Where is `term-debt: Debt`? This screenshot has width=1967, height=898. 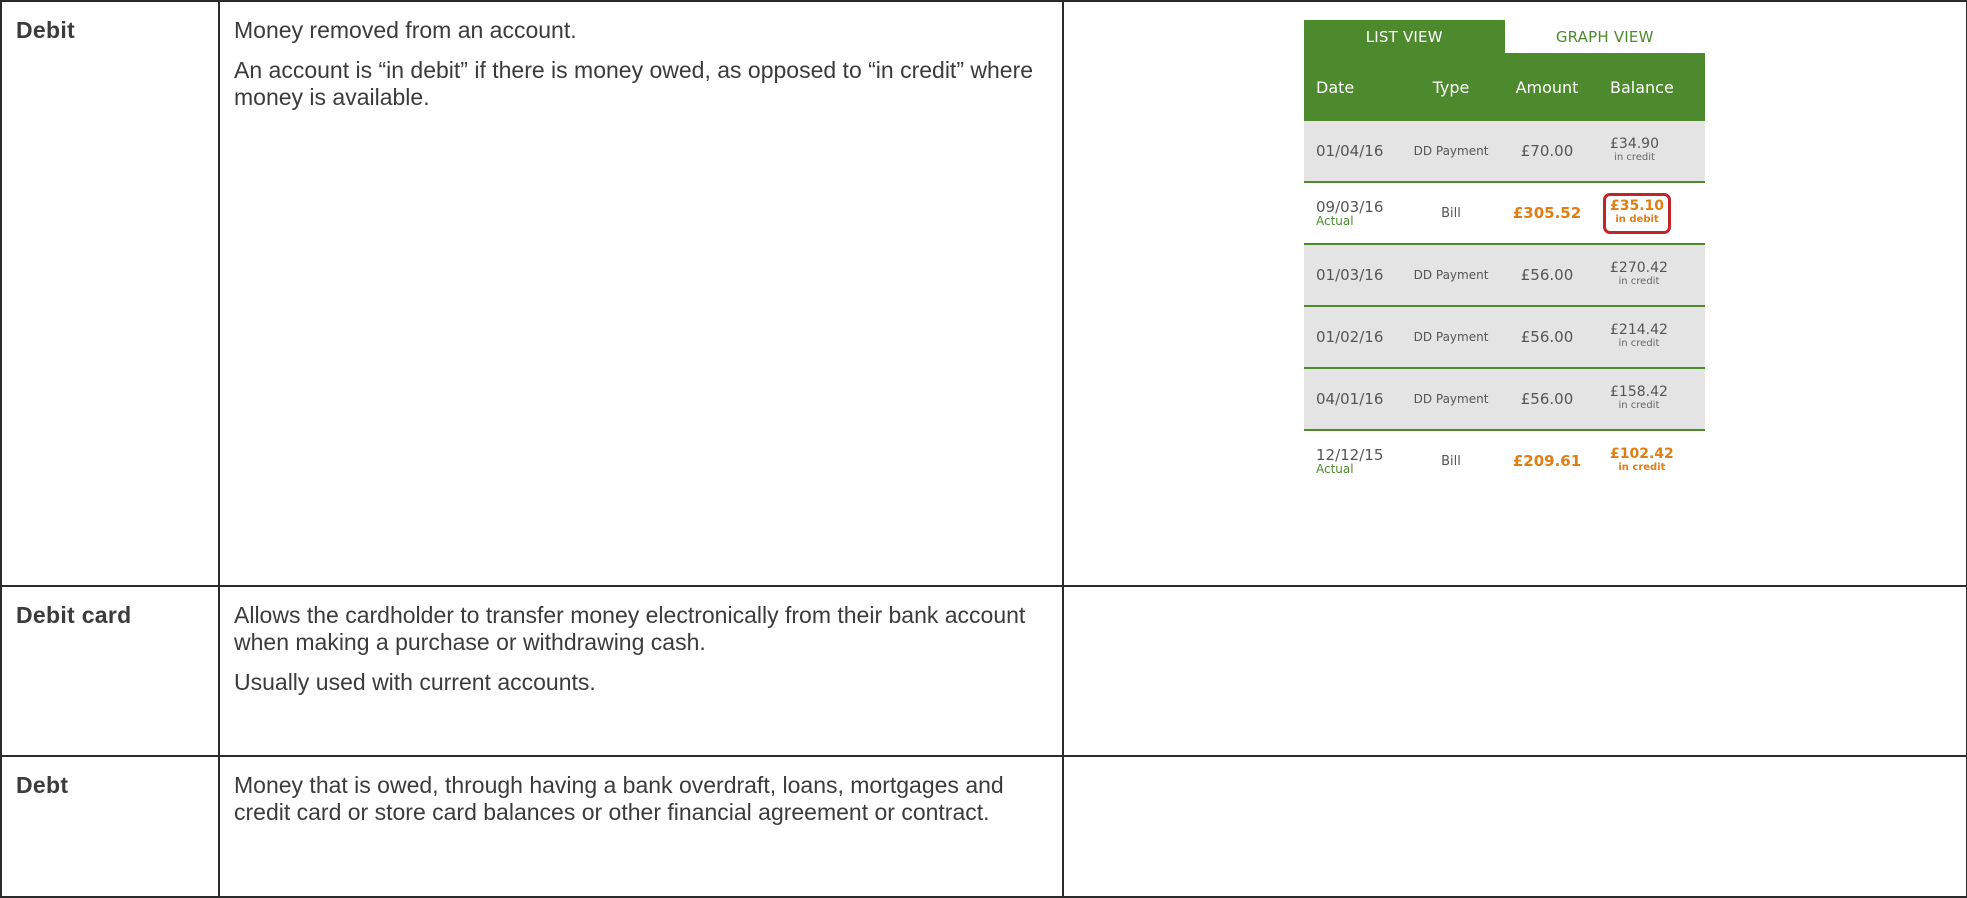 term-debt: Debt is located at coordinates (42, 785).